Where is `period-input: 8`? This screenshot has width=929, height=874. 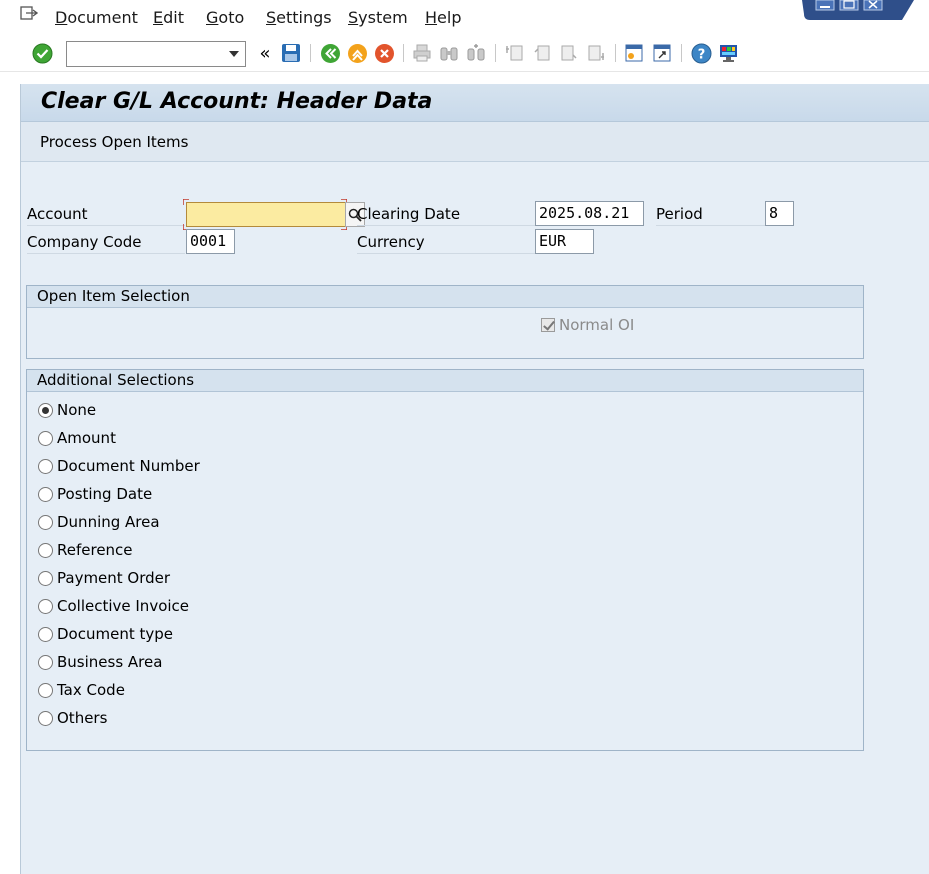 period-input: 8 is located at coordinates (779, 213).